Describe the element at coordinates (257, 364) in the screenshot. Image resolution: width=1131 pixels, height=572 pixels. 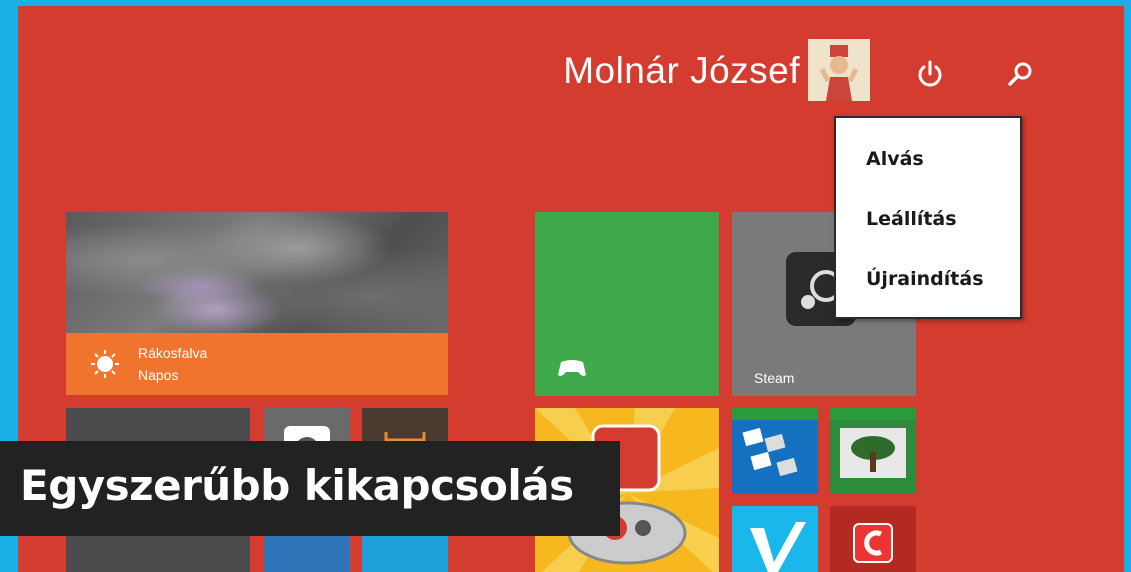
I see `weather-tile: Rákosfalva Napos` at that location.